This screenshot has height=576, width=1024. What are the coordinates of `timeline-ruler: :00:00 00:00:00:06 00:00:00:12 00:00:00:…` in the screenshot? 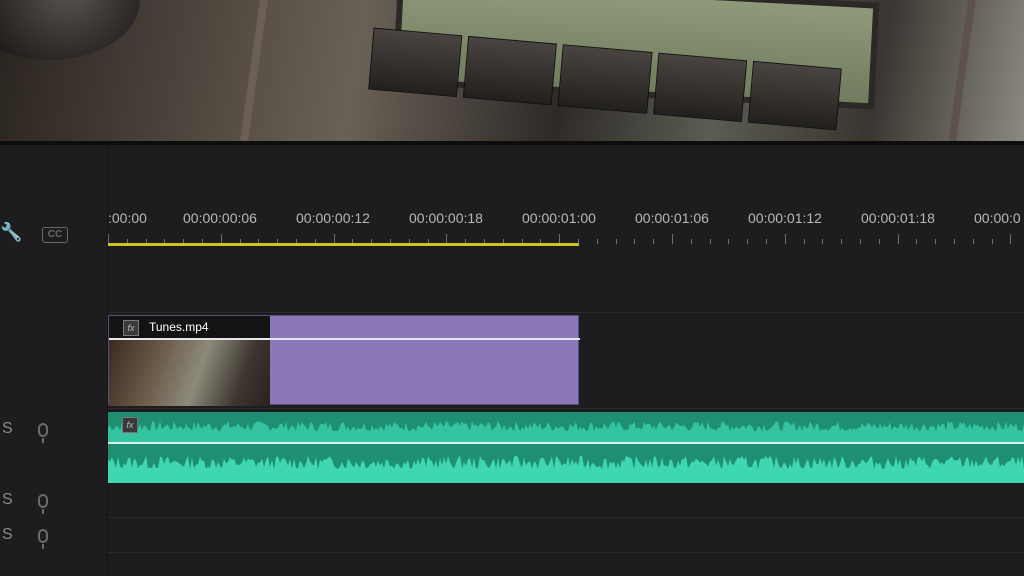 It's located at (566, 224).